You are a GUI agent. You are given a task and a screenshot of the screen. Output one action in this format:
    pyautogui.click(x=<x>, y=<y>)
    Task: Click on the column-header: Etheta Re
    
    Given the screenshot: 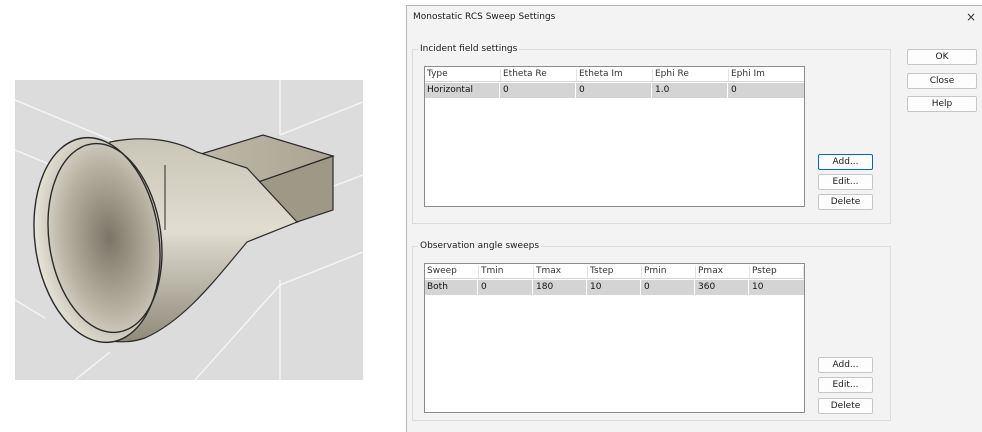 What is the action you would take?
    pyautogui.click(x=539, y=75)
    